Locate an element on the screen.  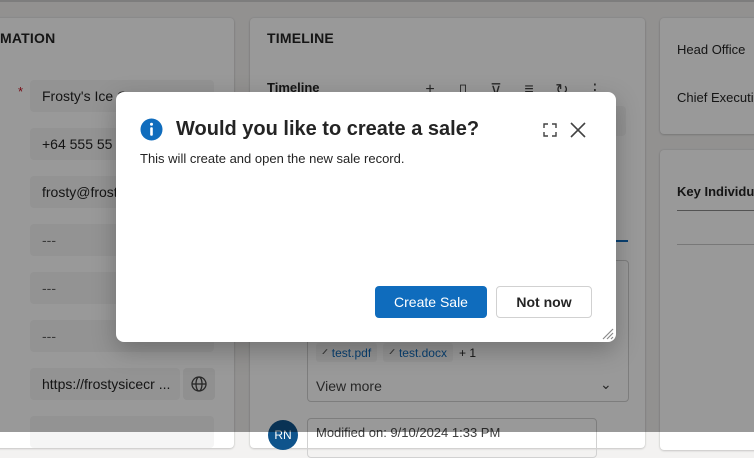
resize-grip-icon is located at coordinates (607, 333).